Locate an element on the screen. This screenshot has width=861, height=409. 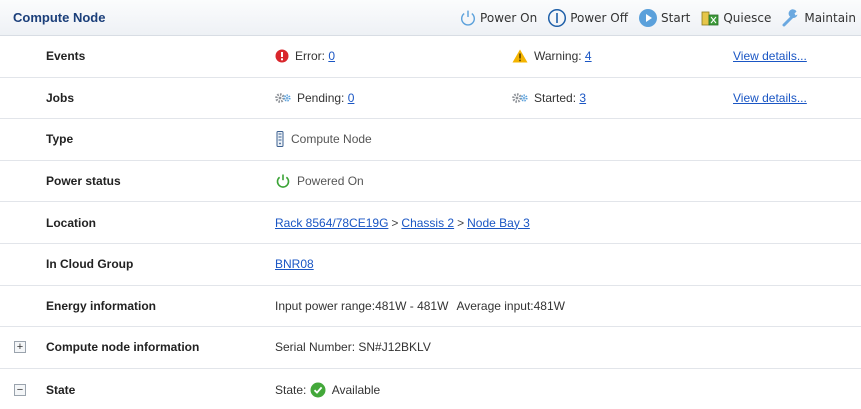
cloud-group-cell: BNR08 is located at coordinates (294, 264).